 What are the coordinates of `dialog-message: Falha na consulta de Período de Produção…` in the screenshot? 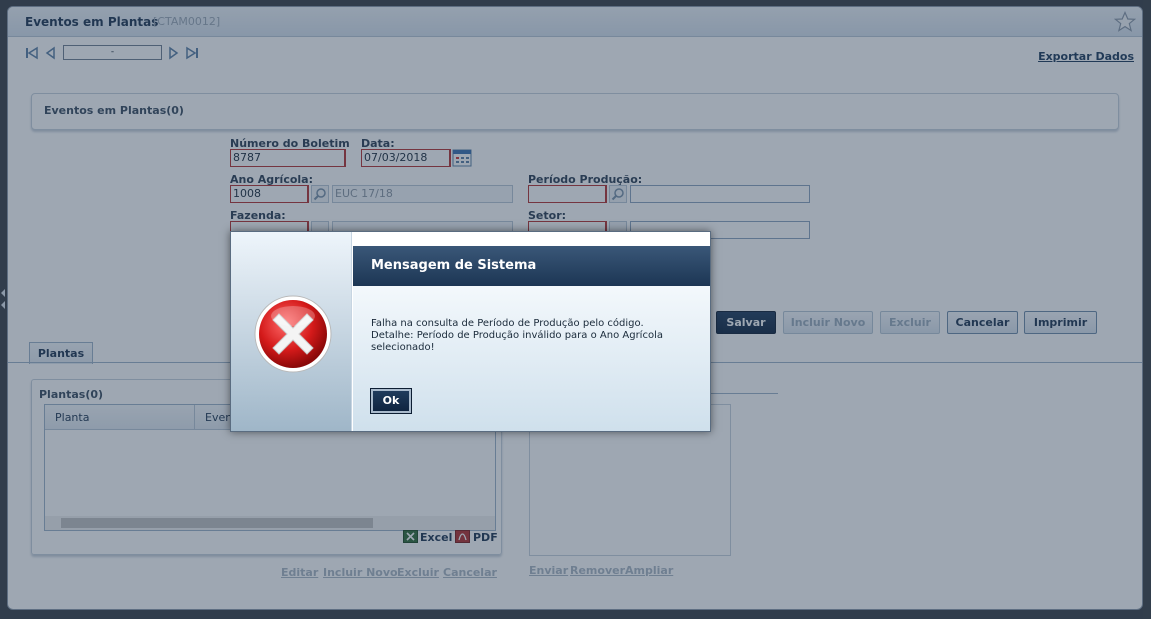 It's located at (531, 336).